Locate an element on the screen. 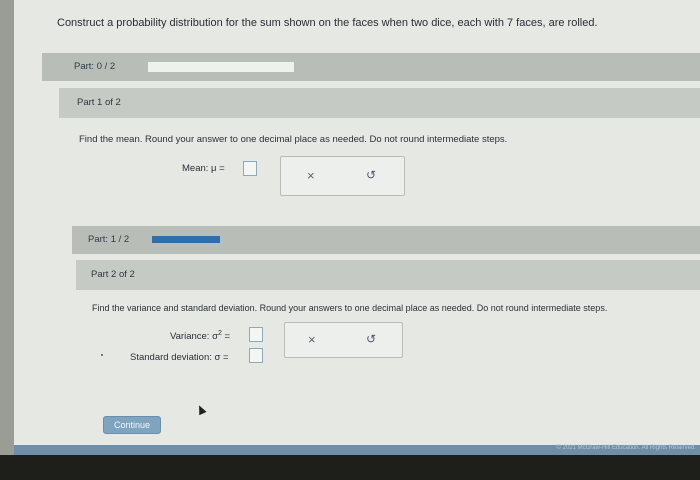 This screenshot has height=480, width=700. variance-superscript: 2 is located at coordinates (219, 333).